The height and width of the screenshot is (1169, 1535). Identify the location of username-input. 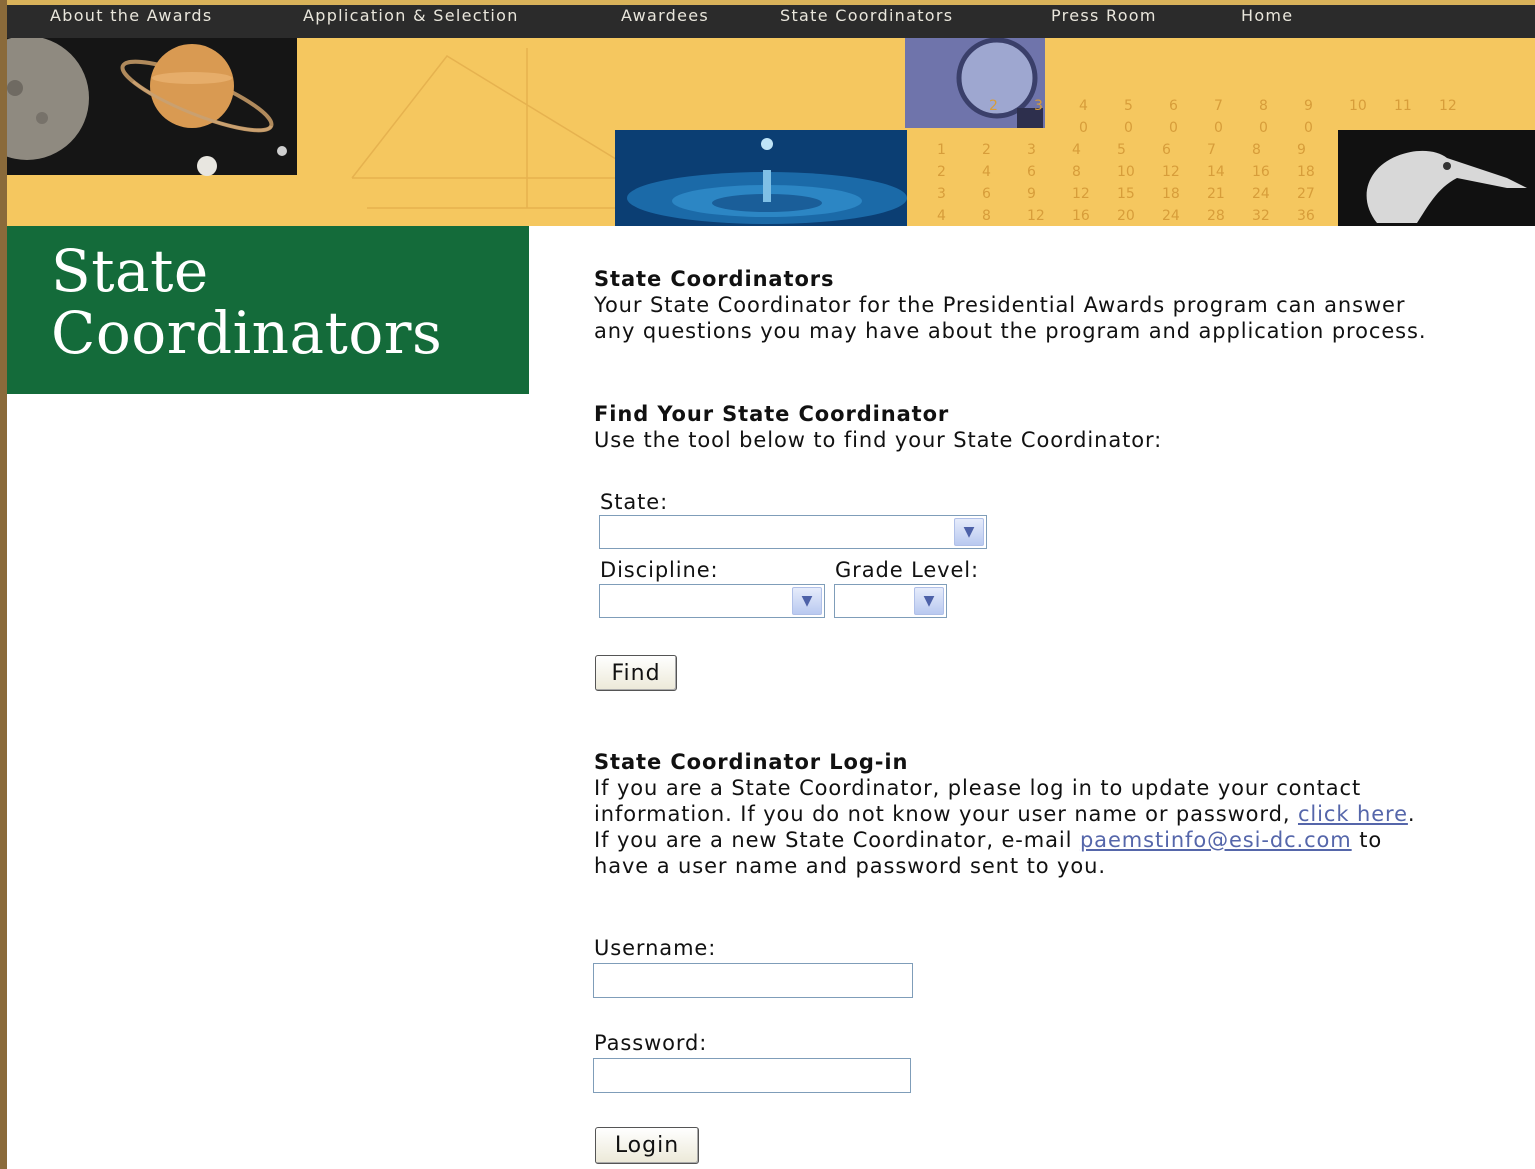
(753, 980).